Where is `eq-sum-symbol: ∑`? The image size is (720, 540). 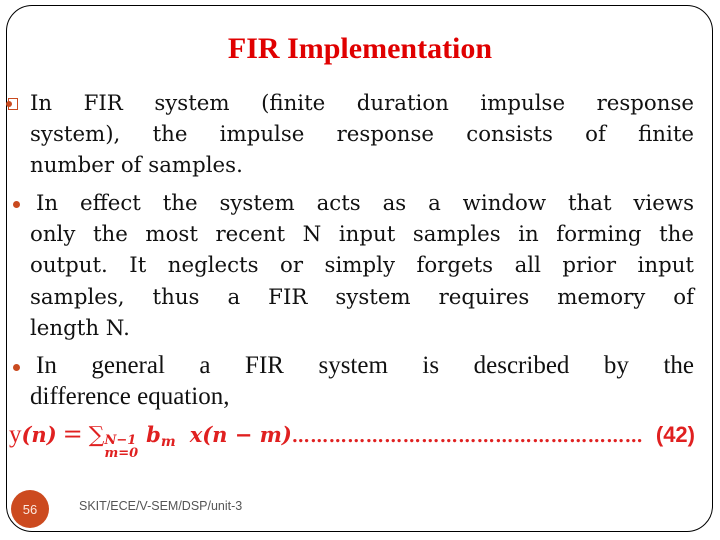
eq-sum-symbol: ∑ is located at coordinates (96, 435).